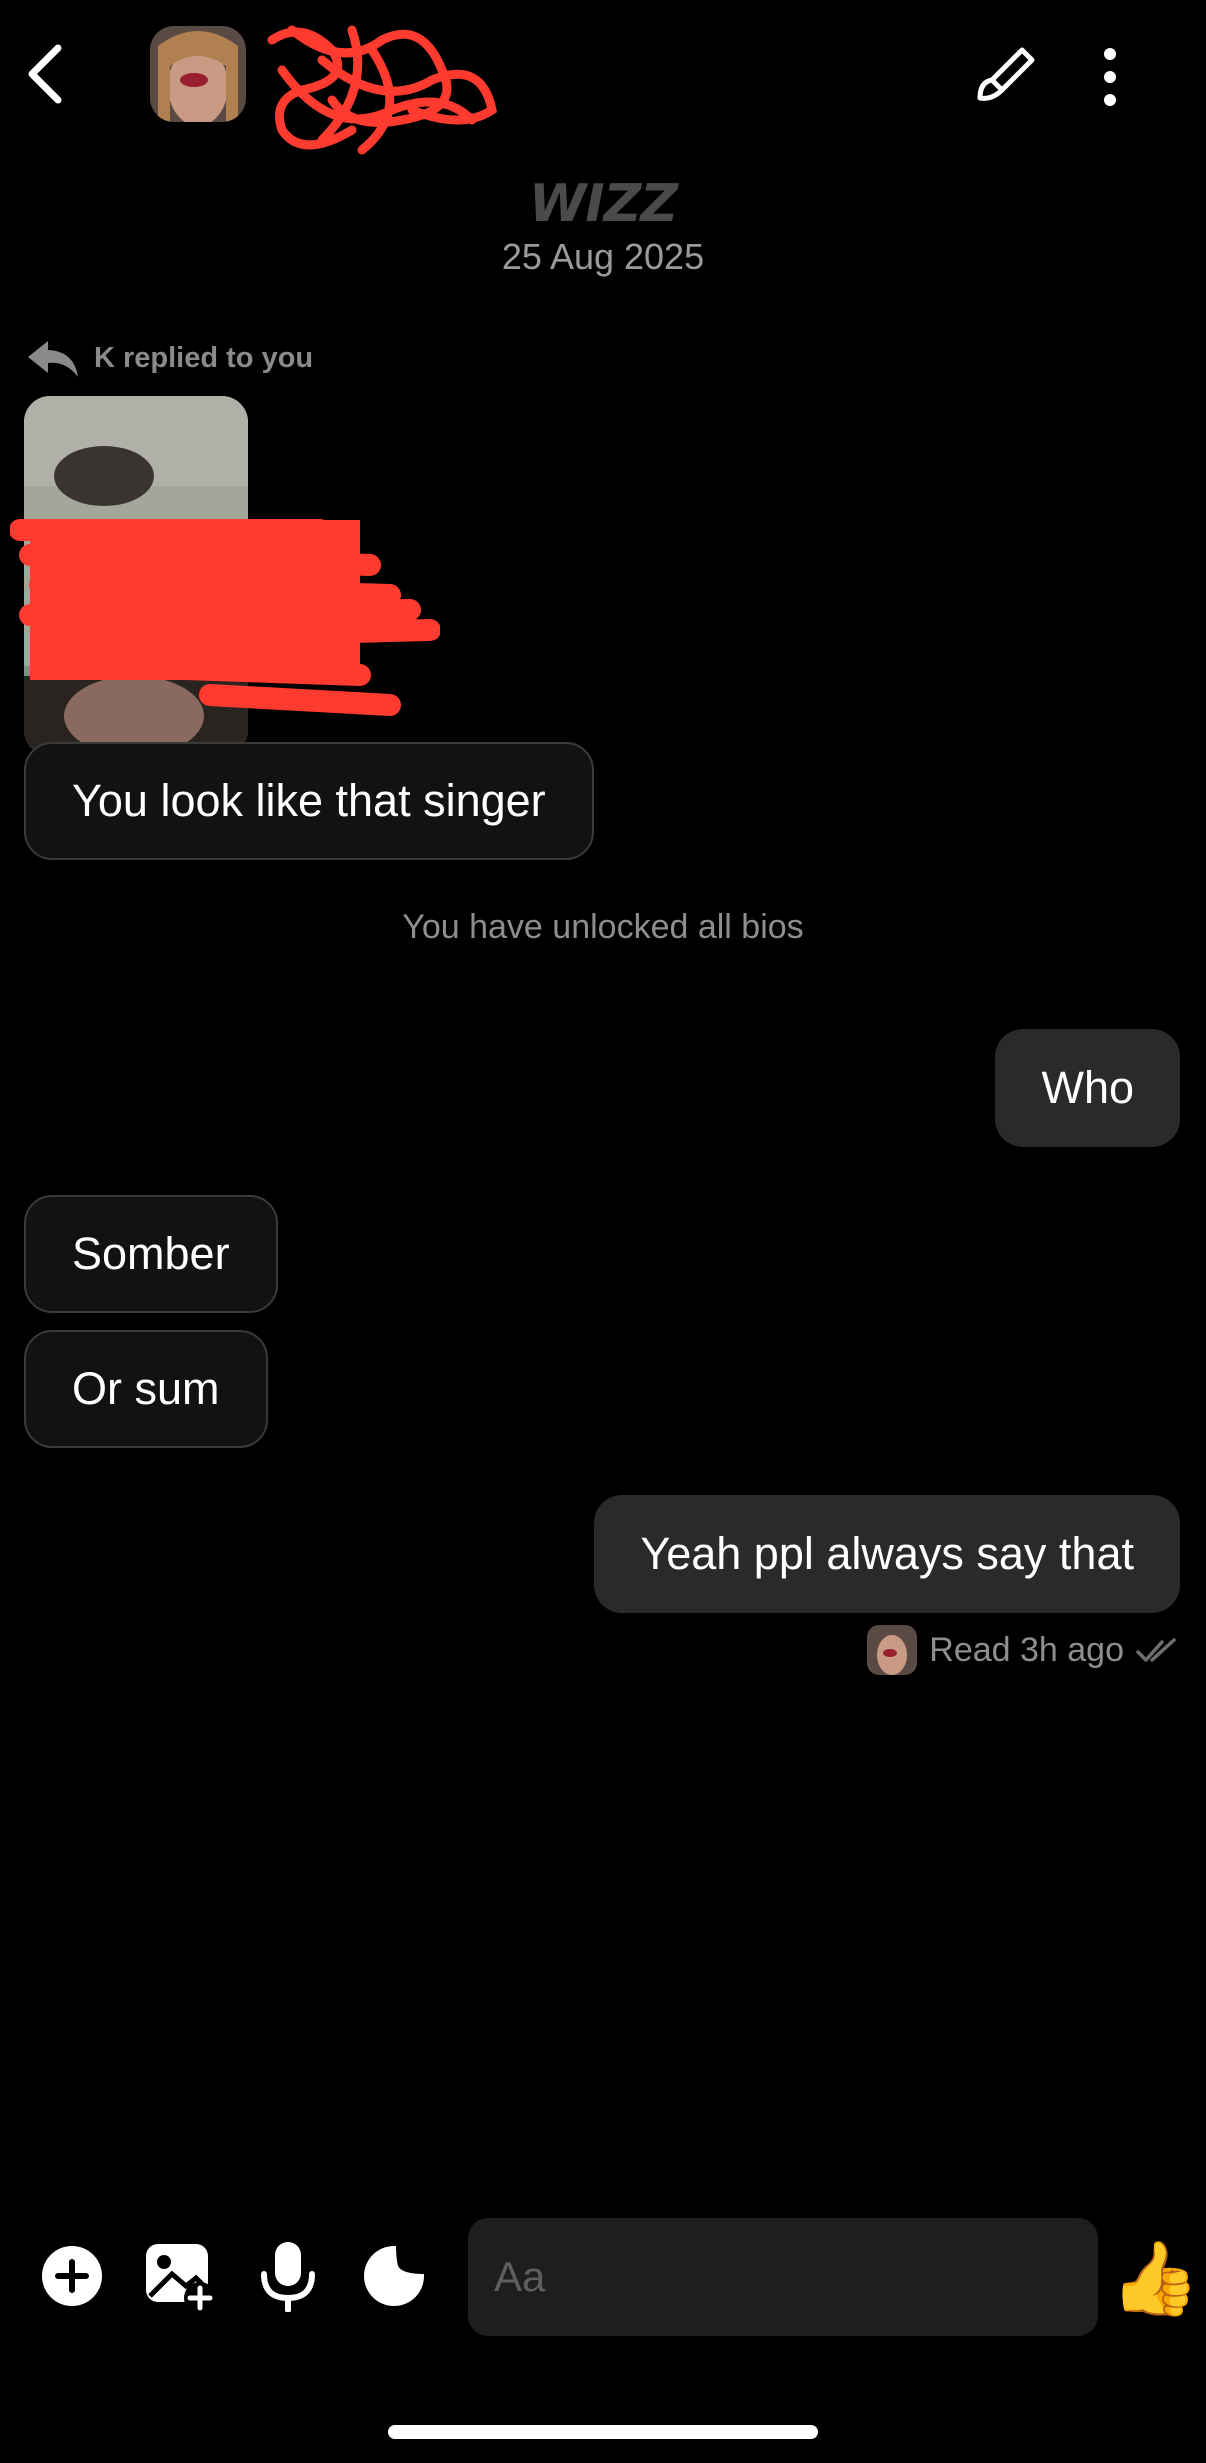 Image resolution: width=1206 pixels, height=2463 pixels. What do you see at coordinates (204, 357) in the screenshot?
I see `reply-indicator-text: K replied to you` at bounding box center [204, 357].